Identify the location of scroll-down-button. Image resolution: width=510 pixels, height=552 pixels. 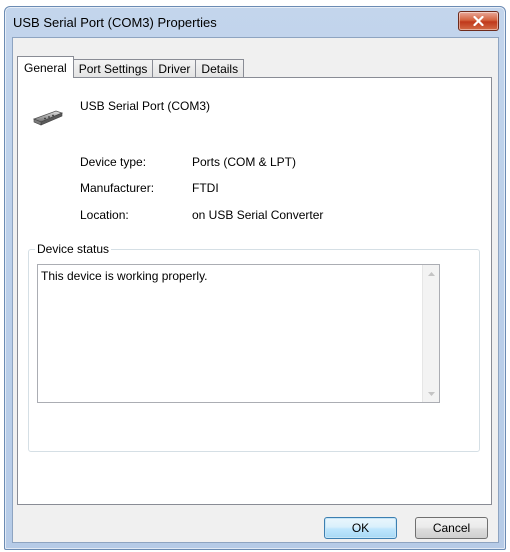
(431, 393).